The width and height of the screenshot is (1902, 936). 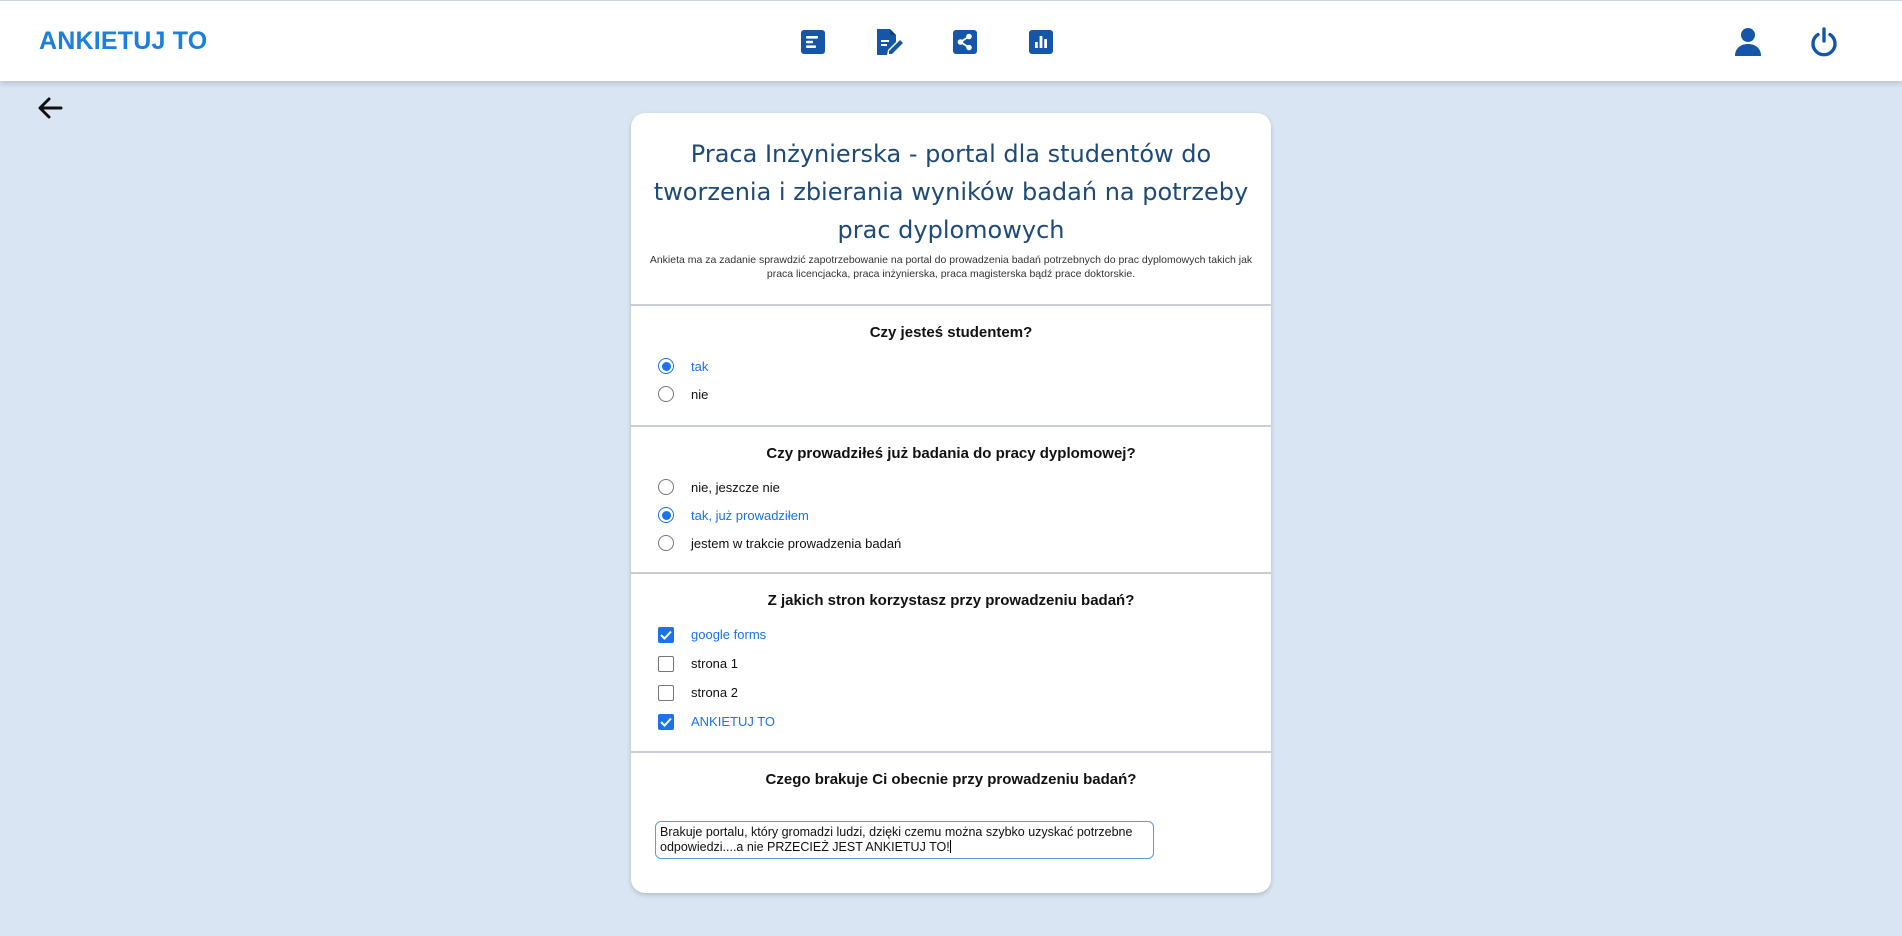 I want to click on question-1: Czy jesteś studentem? tak nie, so click(x=951, y=366).